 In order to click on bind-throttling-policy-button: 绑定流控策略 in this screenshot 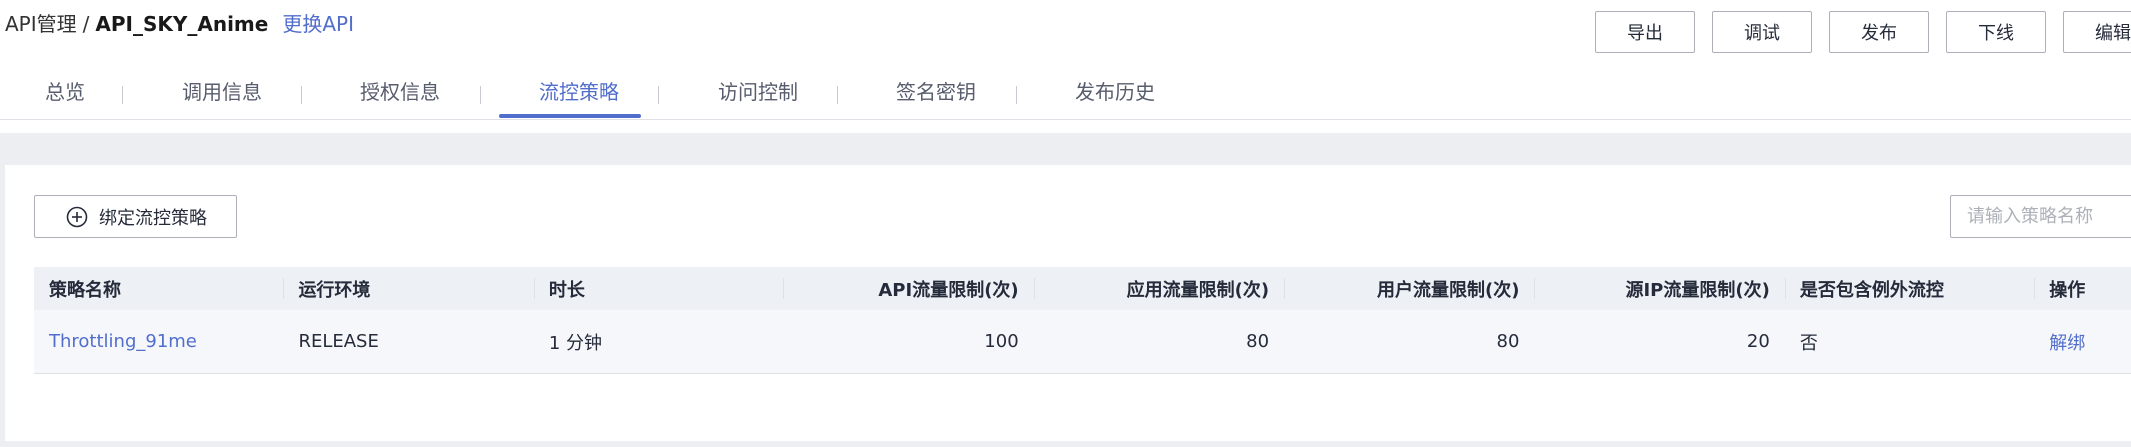, I will do `click(135, 216)`.